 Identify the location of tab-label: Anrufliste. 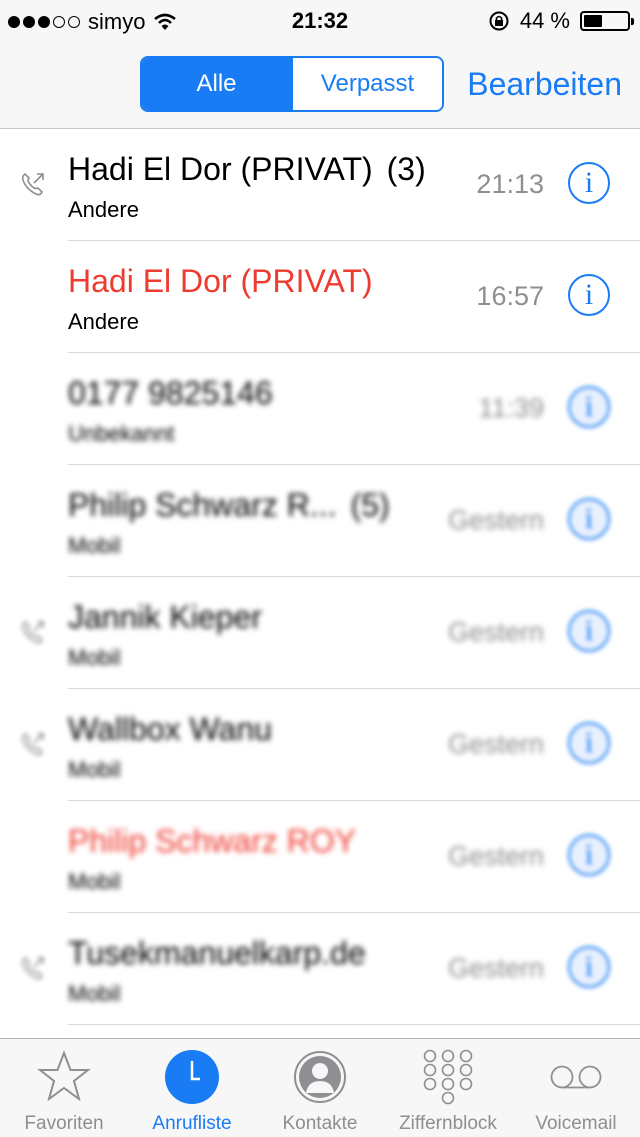
(192, 1123).